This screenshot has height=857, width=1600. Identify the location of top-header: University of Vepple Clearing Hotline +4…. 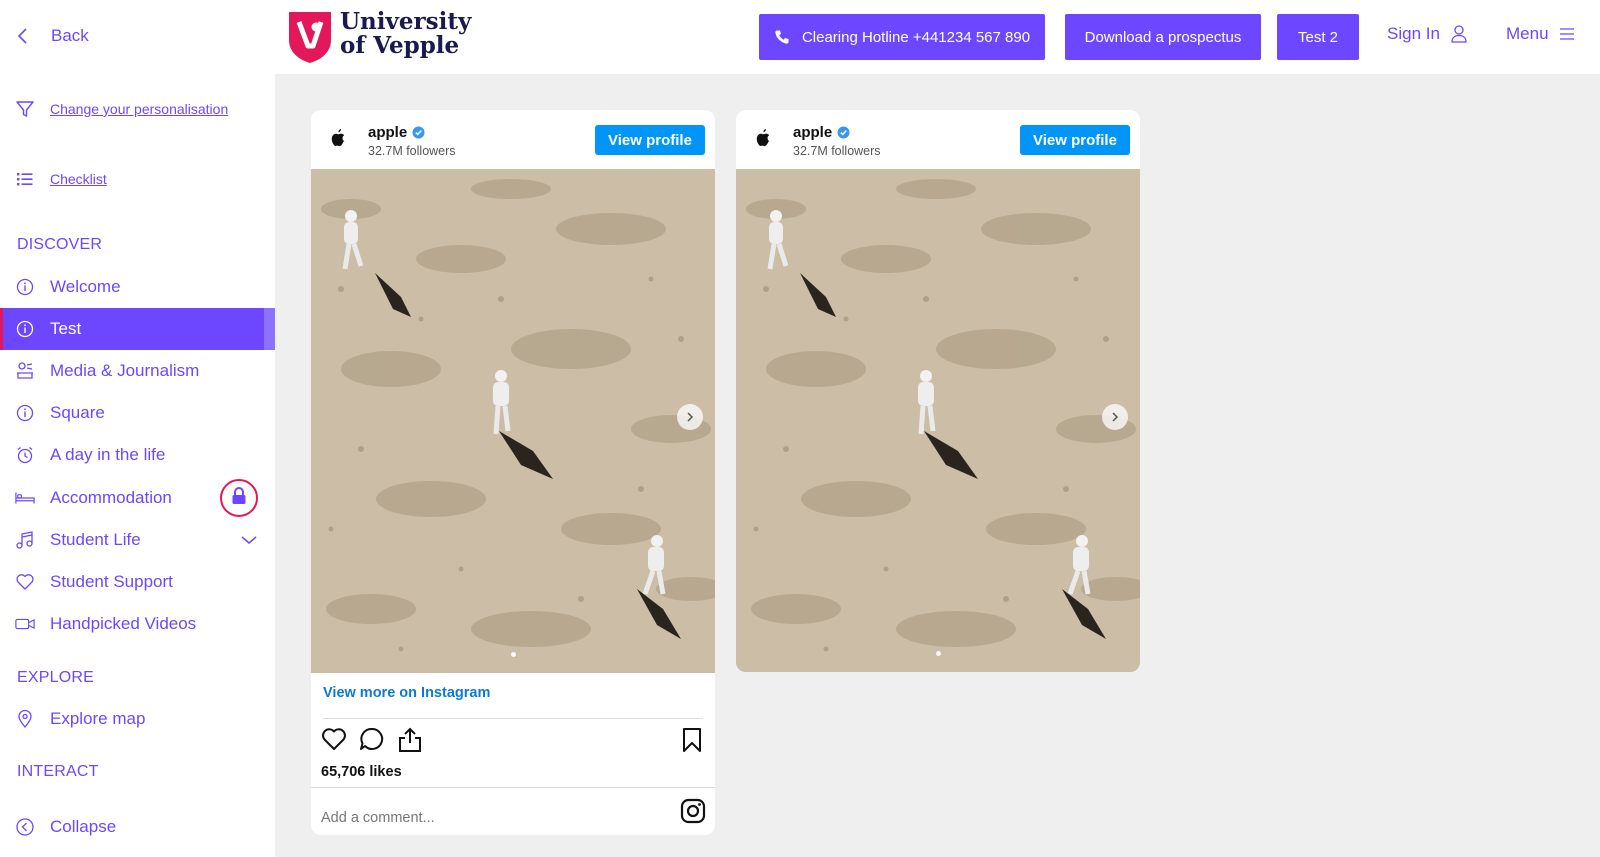
(937, 37).